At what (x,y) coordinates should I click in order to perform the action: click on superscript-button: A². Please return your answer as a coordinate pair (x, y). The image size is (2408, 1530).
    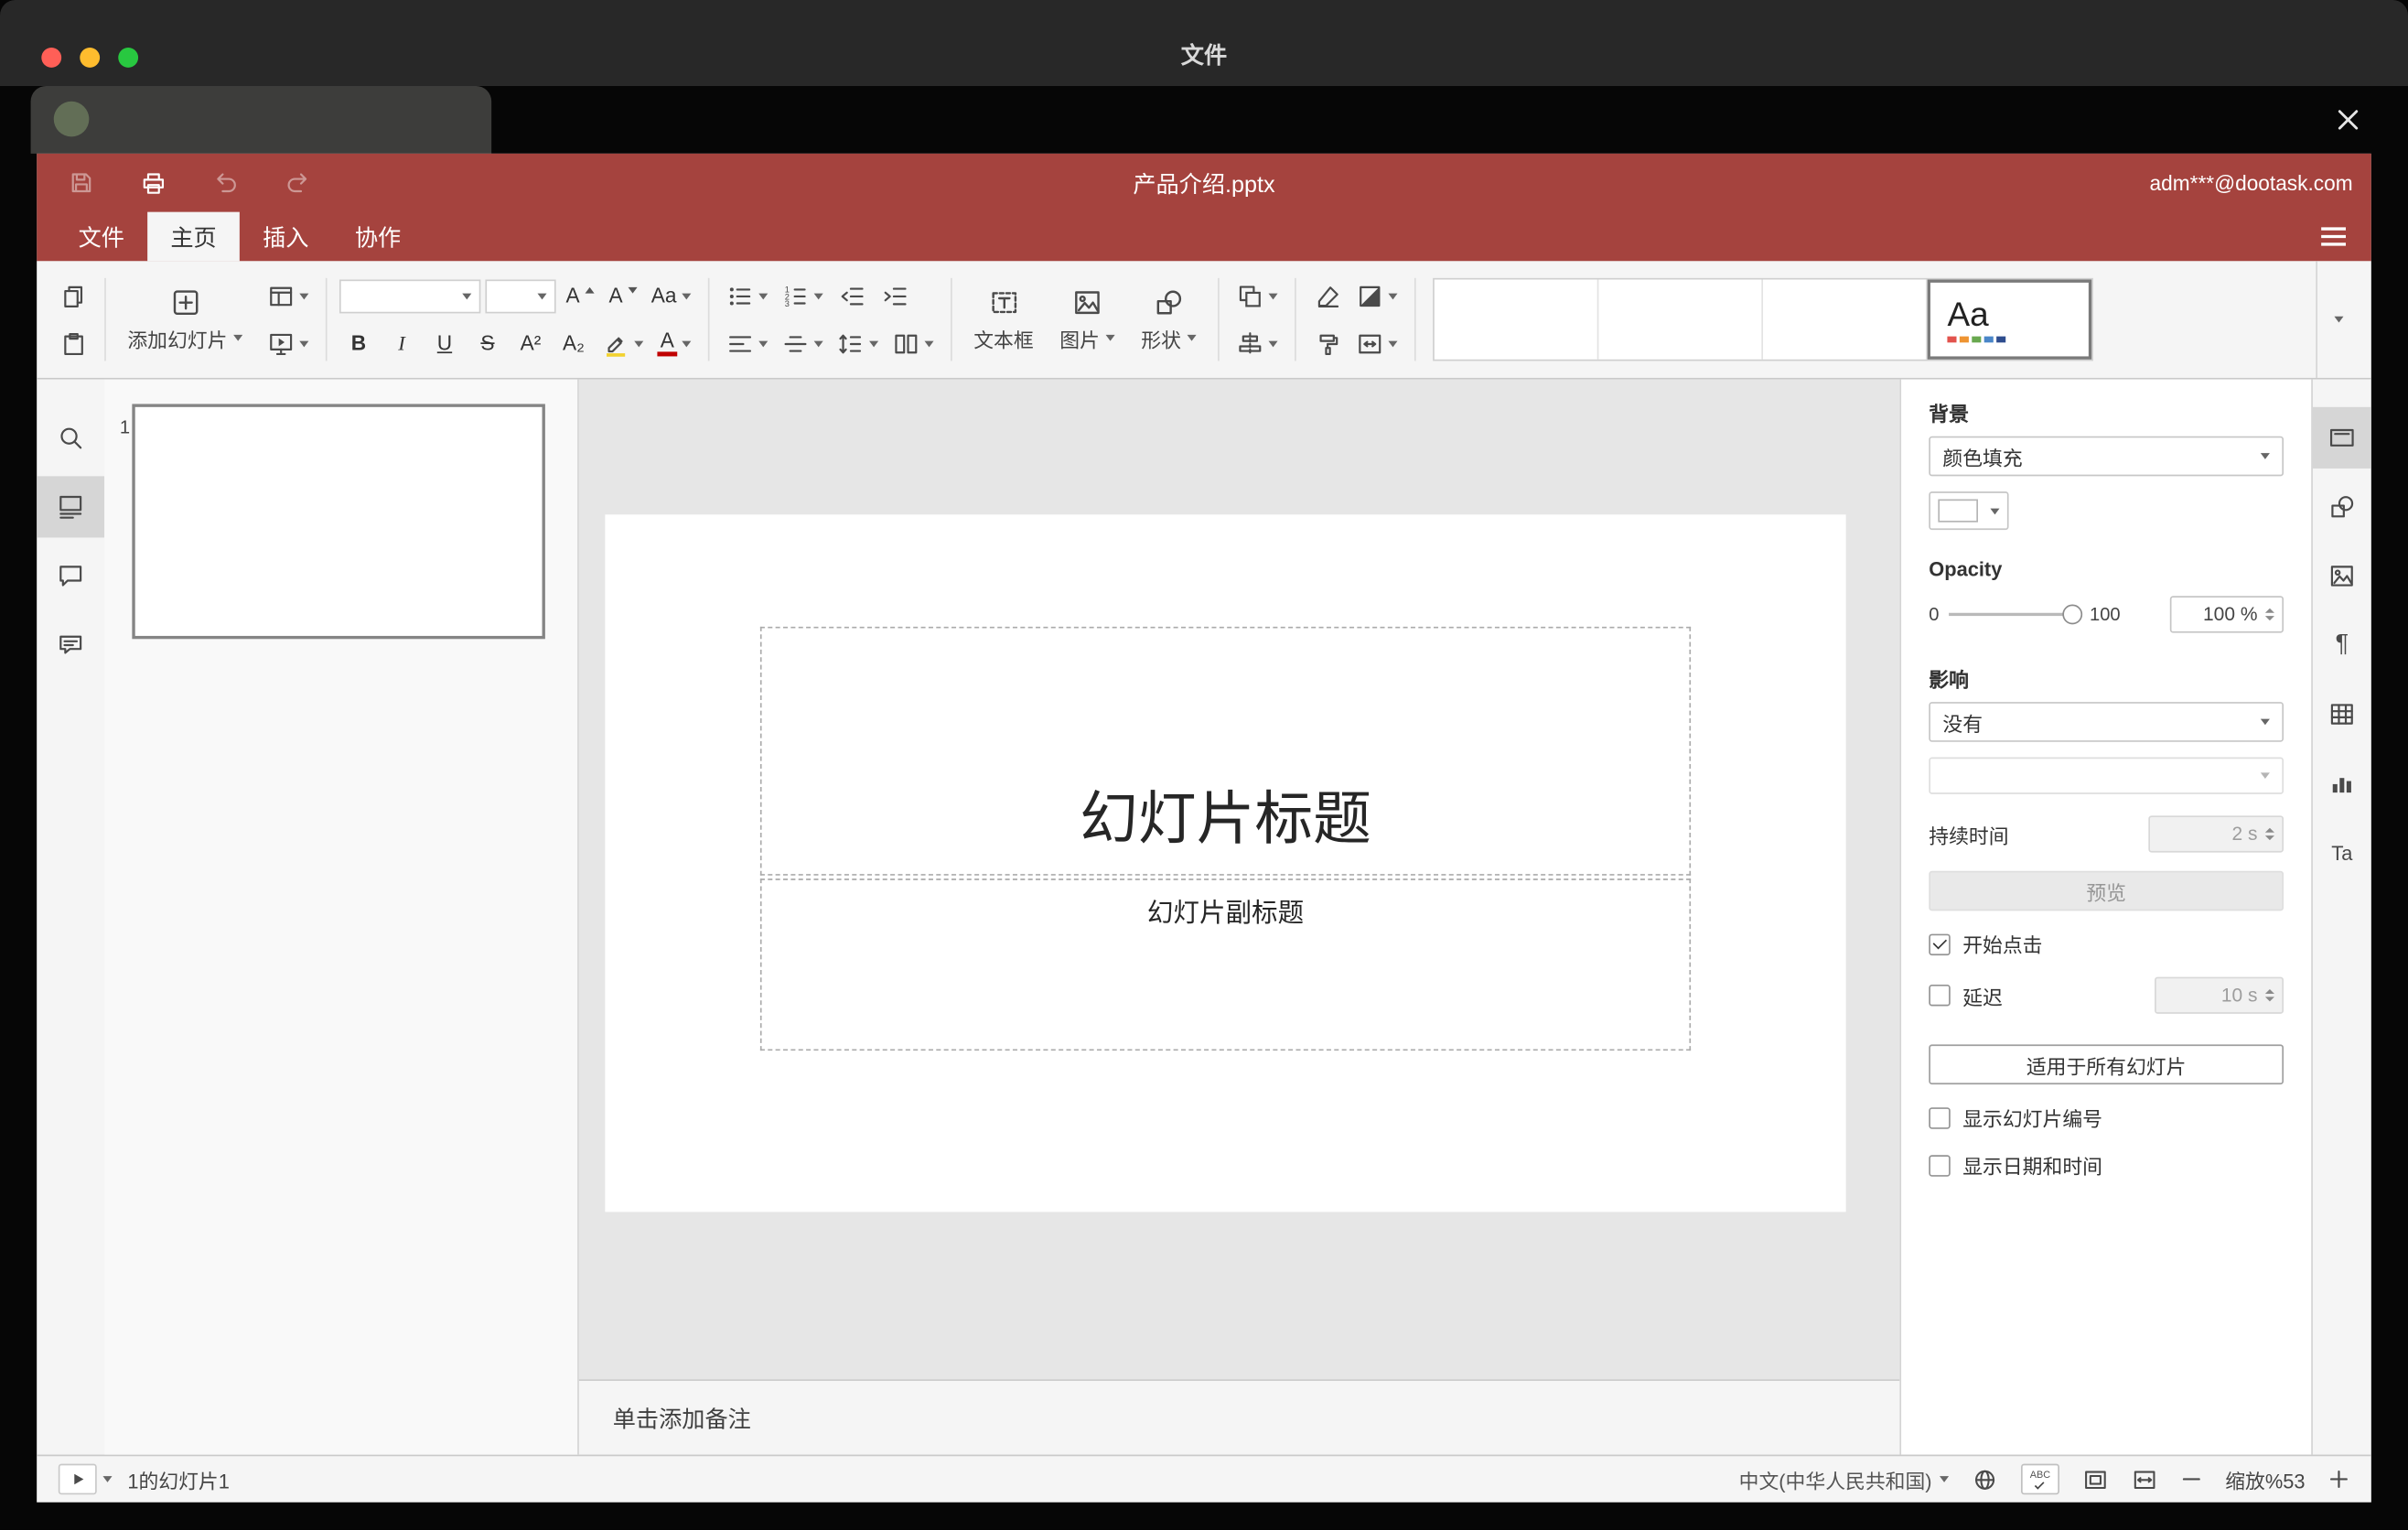
    Looking at the image, I should click on (530, 343).